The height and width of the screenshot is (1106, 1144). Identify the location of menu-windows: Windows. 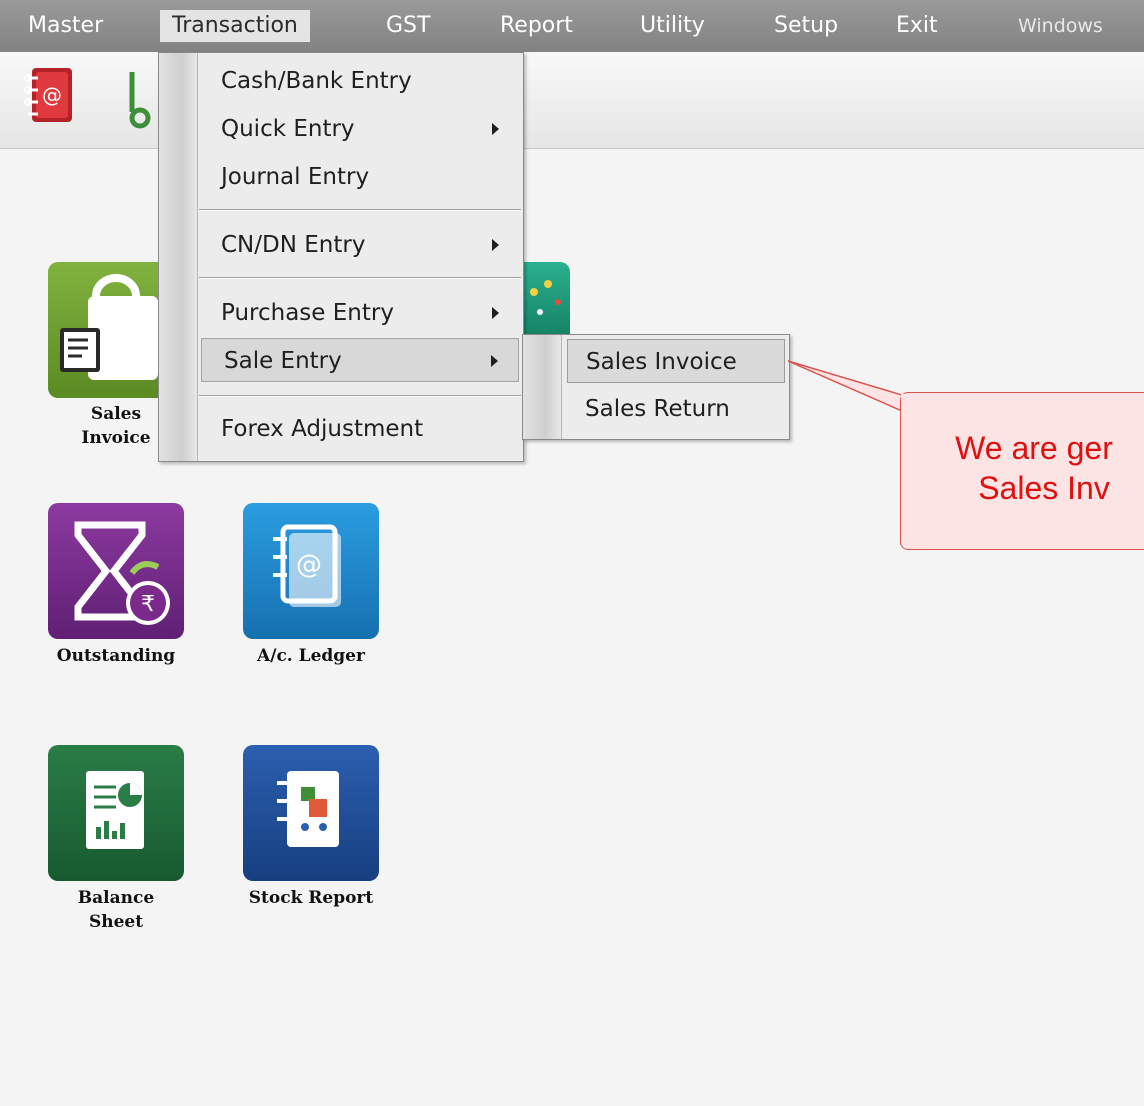
(1060, 26).